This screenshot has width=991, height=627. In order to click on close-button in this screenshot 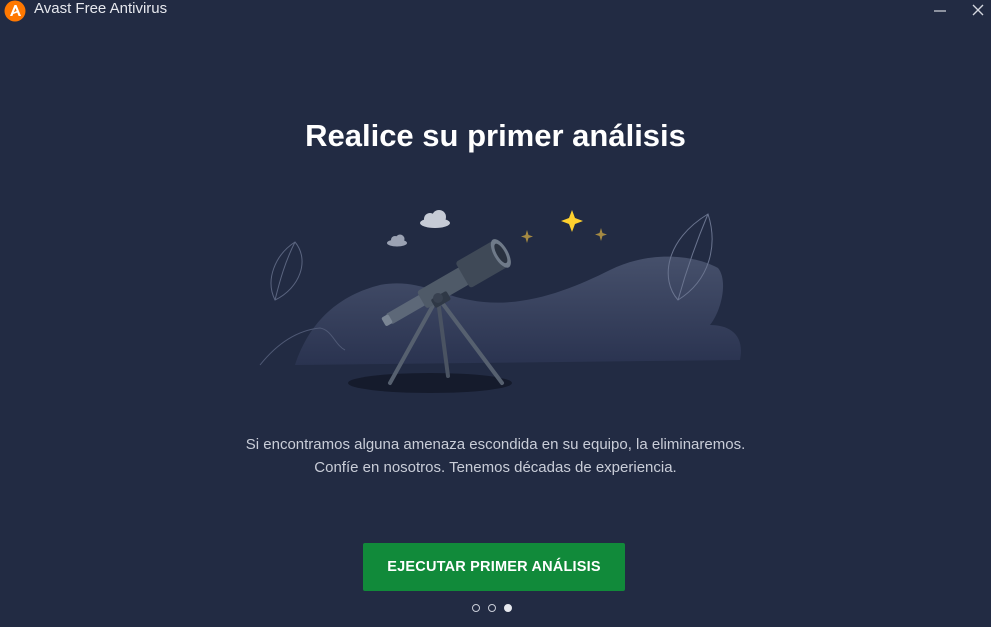, I will do `click(975, 10)`.